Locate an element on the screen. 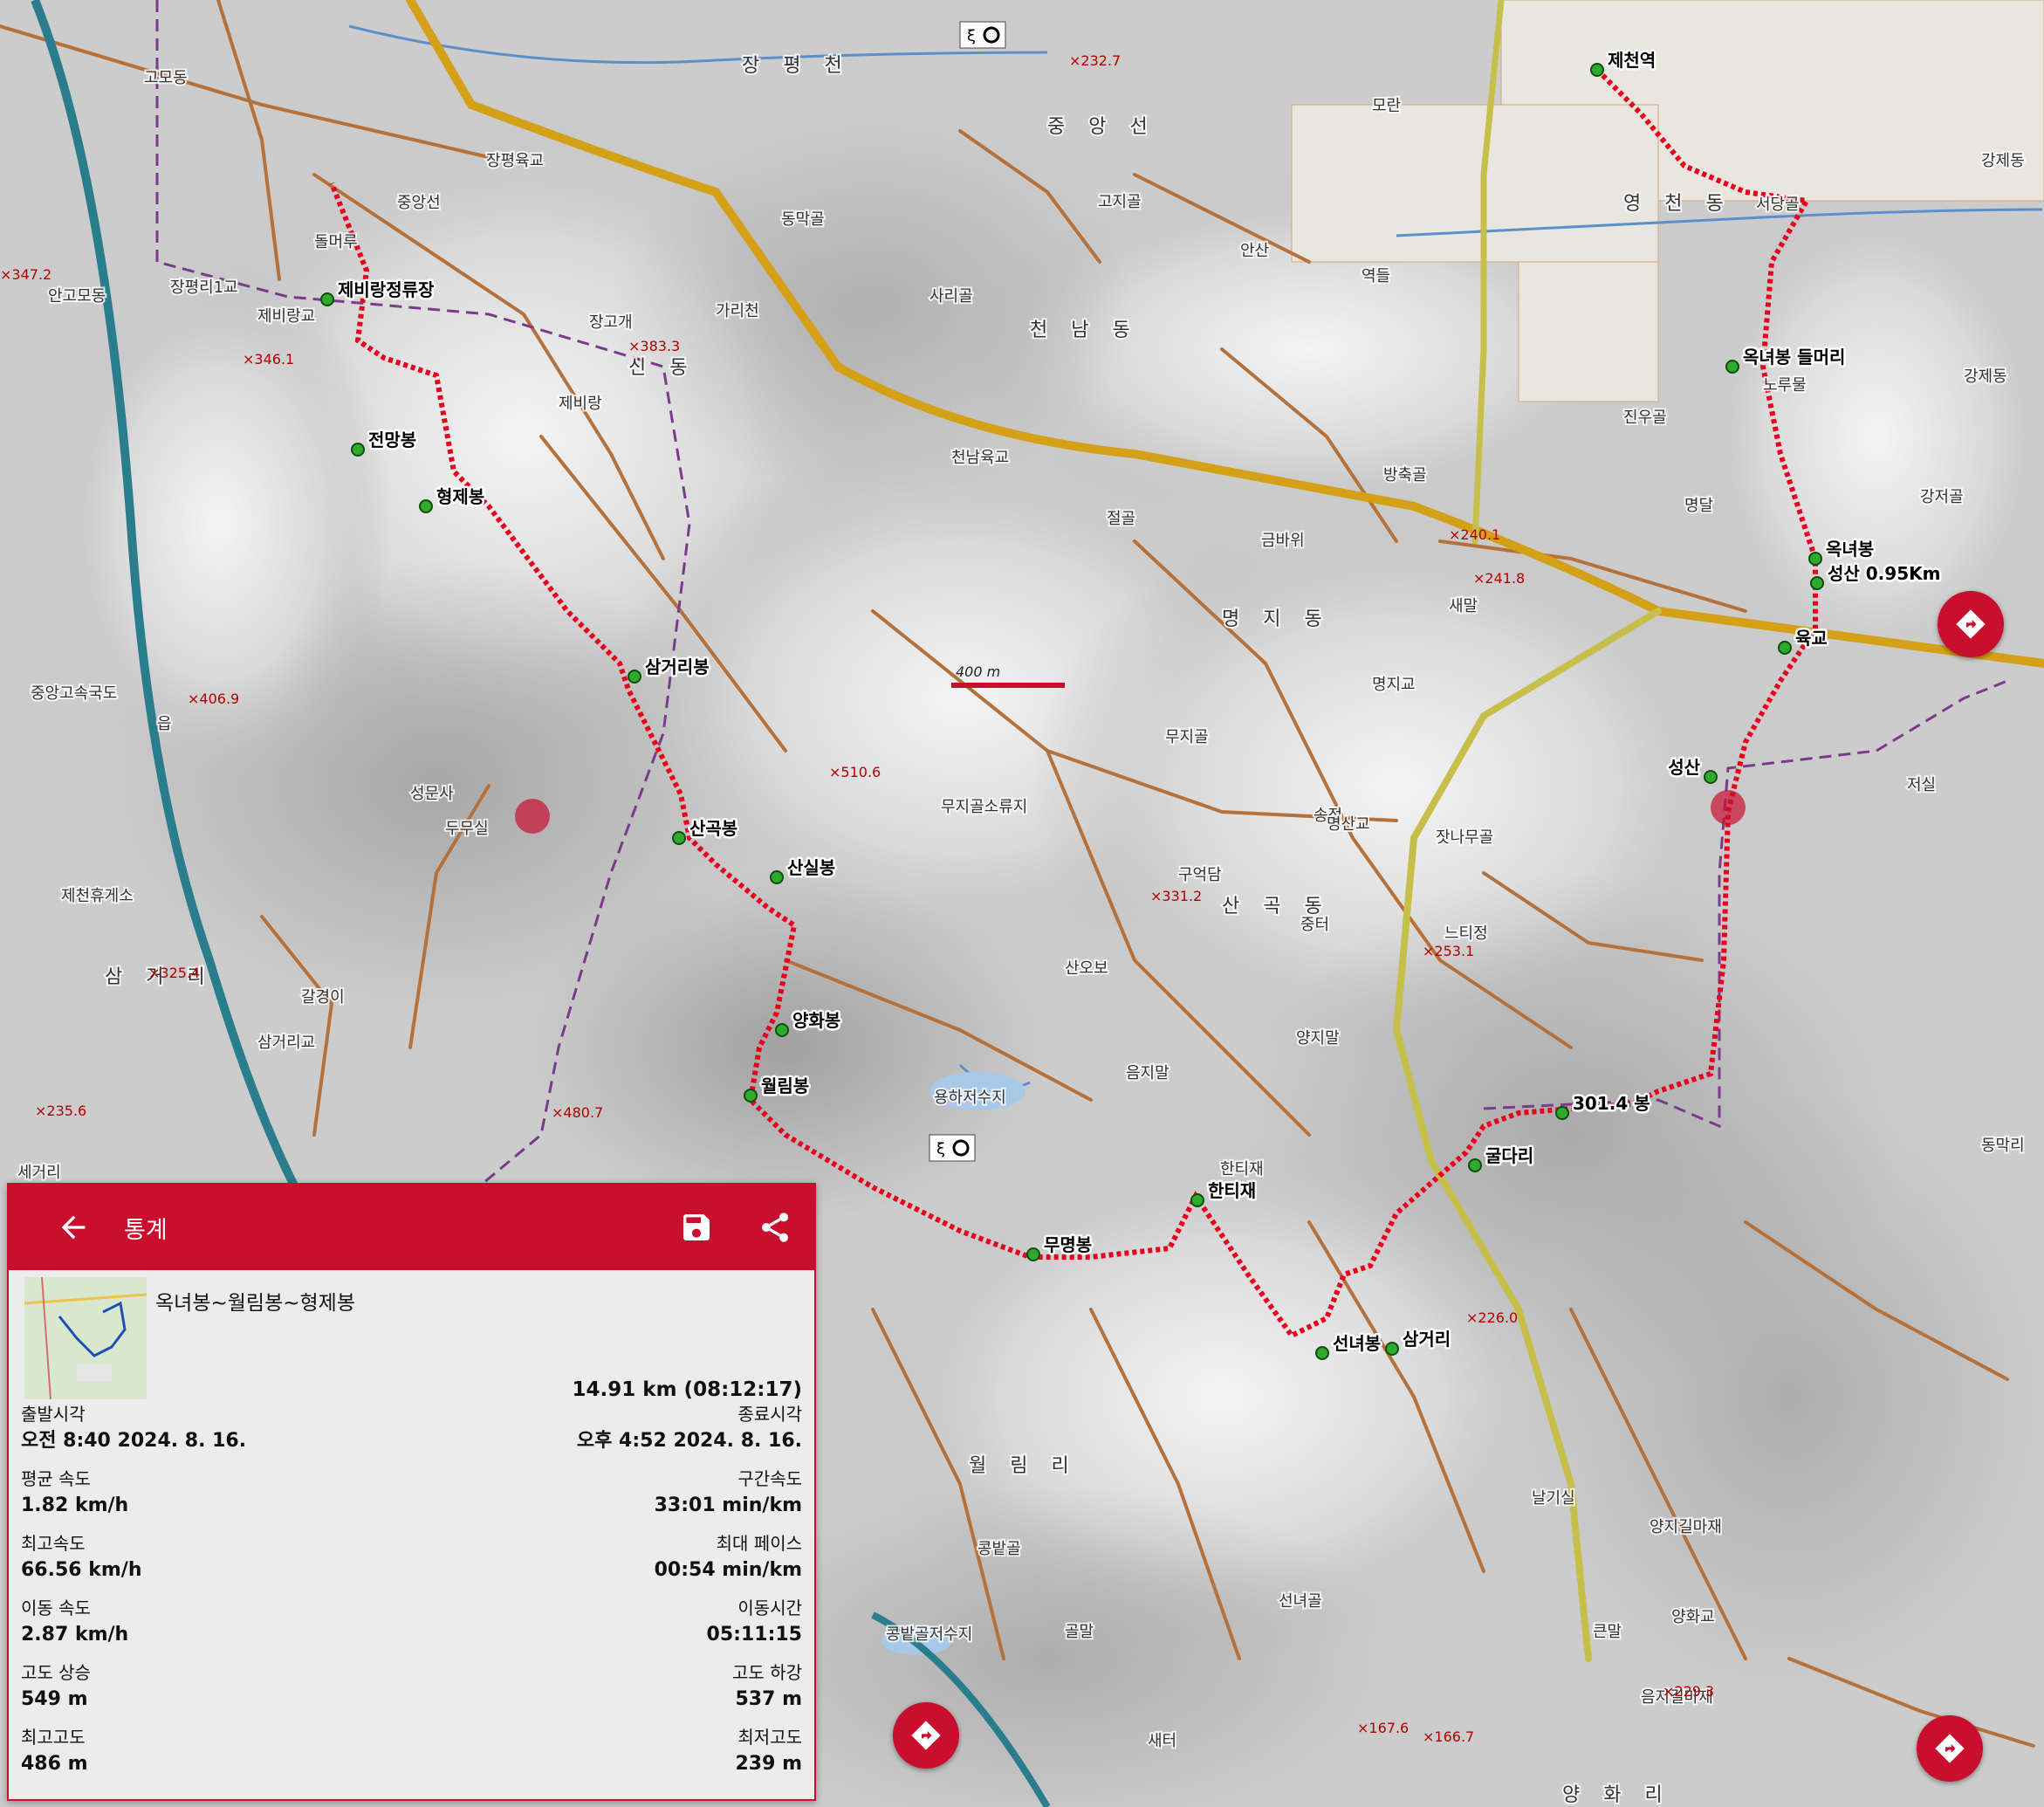  back-arrow-icon is located at coordinates (73, 1227).